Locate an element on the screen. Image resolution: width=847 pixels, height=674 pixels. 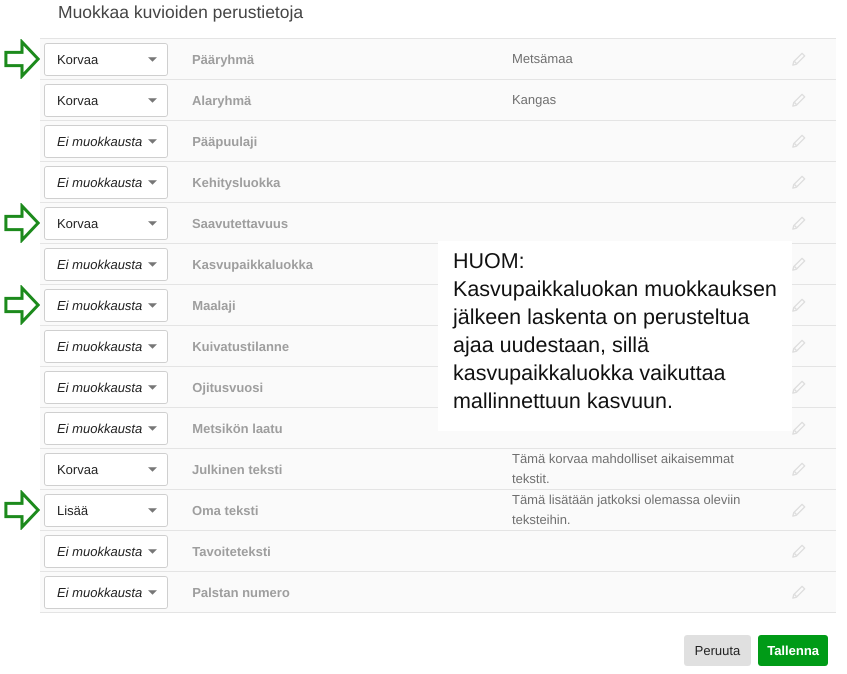
field-label: Alaryhmä is located at coordinates (222, 100).